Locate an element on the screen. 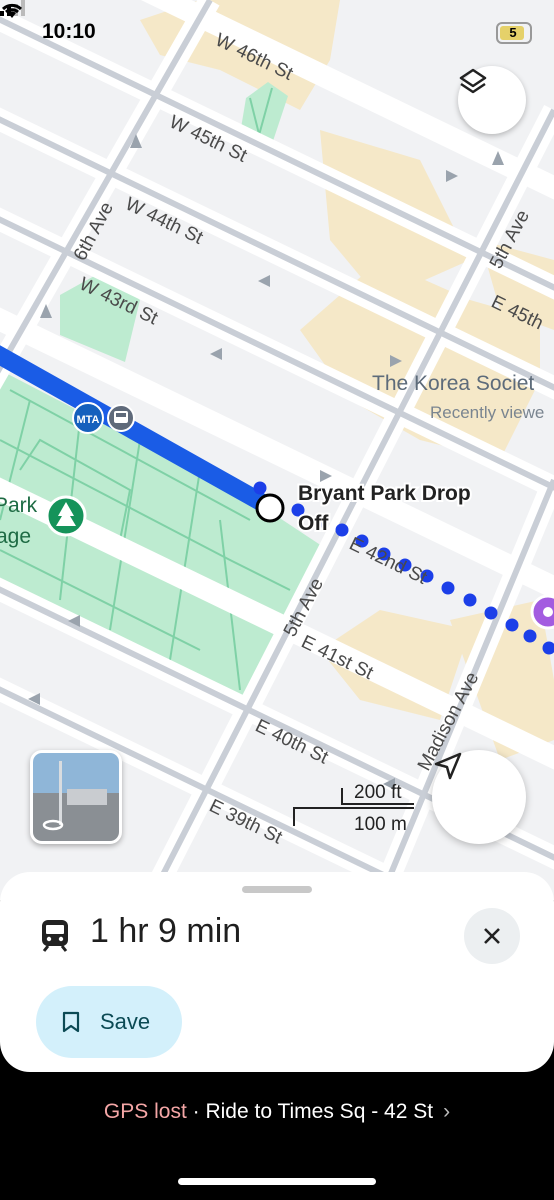  scale-meters-label: 100 m is located at coordinates (380, 824).